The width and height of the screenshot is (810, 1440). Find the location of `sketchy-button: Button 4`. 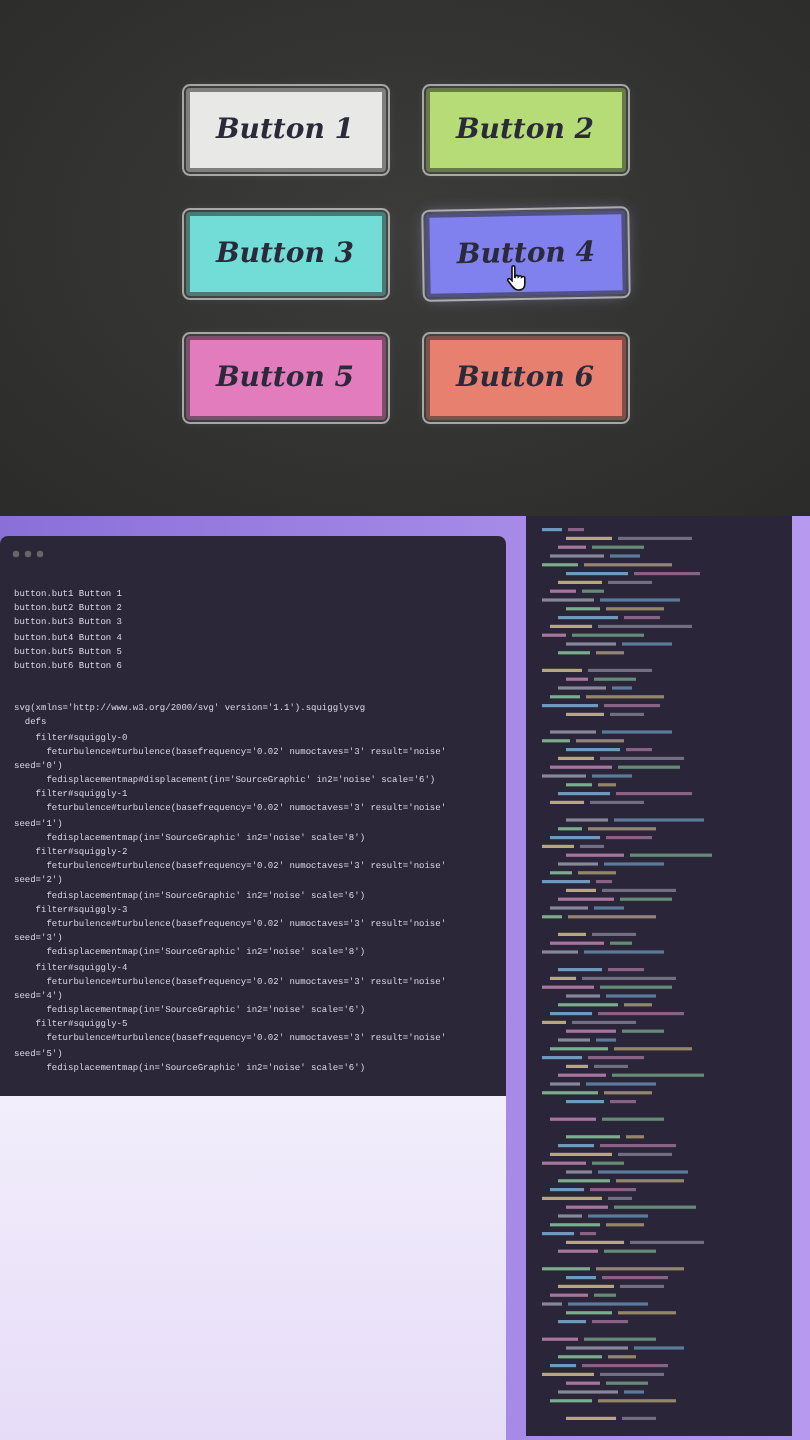

sketchy-button: Button 4 is located at coordinates (525, 254).